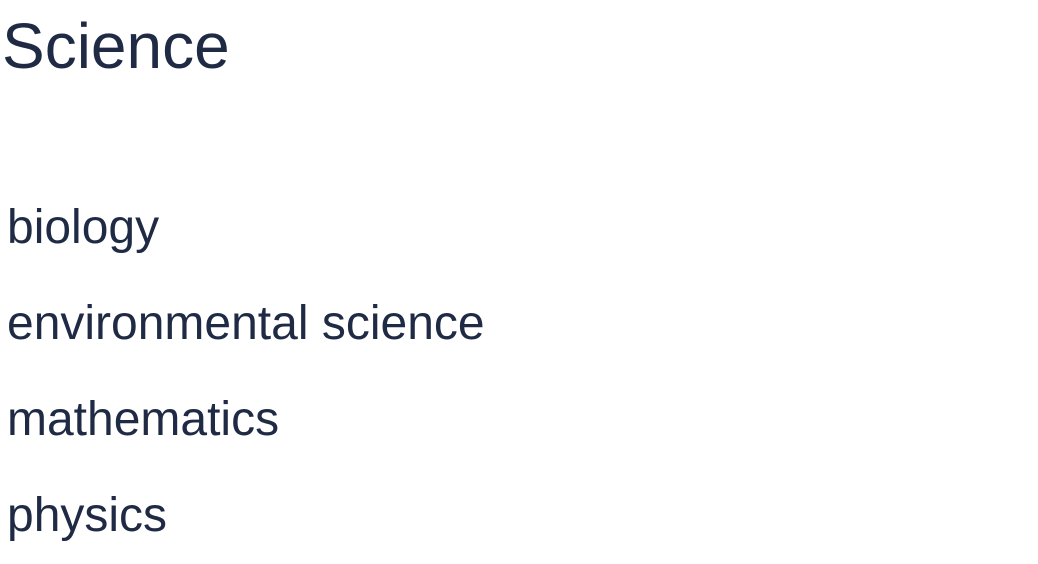  Describe the element at coordinates (83, 227) in the screenshot. I see `subject-link-biology: biology` at that location.